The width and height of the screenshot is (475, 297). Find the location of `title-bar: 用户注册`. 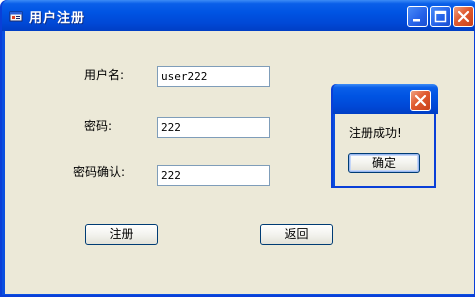

title-bar: 用户注册 is located at coordinates (238, 15).